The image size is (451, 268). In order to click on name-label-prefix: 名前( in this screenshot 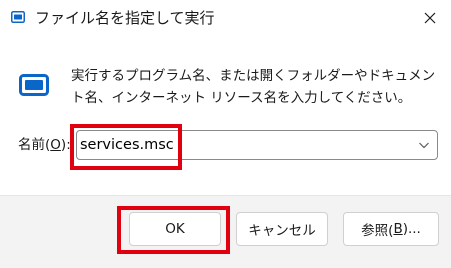, I will do `click(34, 145)`.